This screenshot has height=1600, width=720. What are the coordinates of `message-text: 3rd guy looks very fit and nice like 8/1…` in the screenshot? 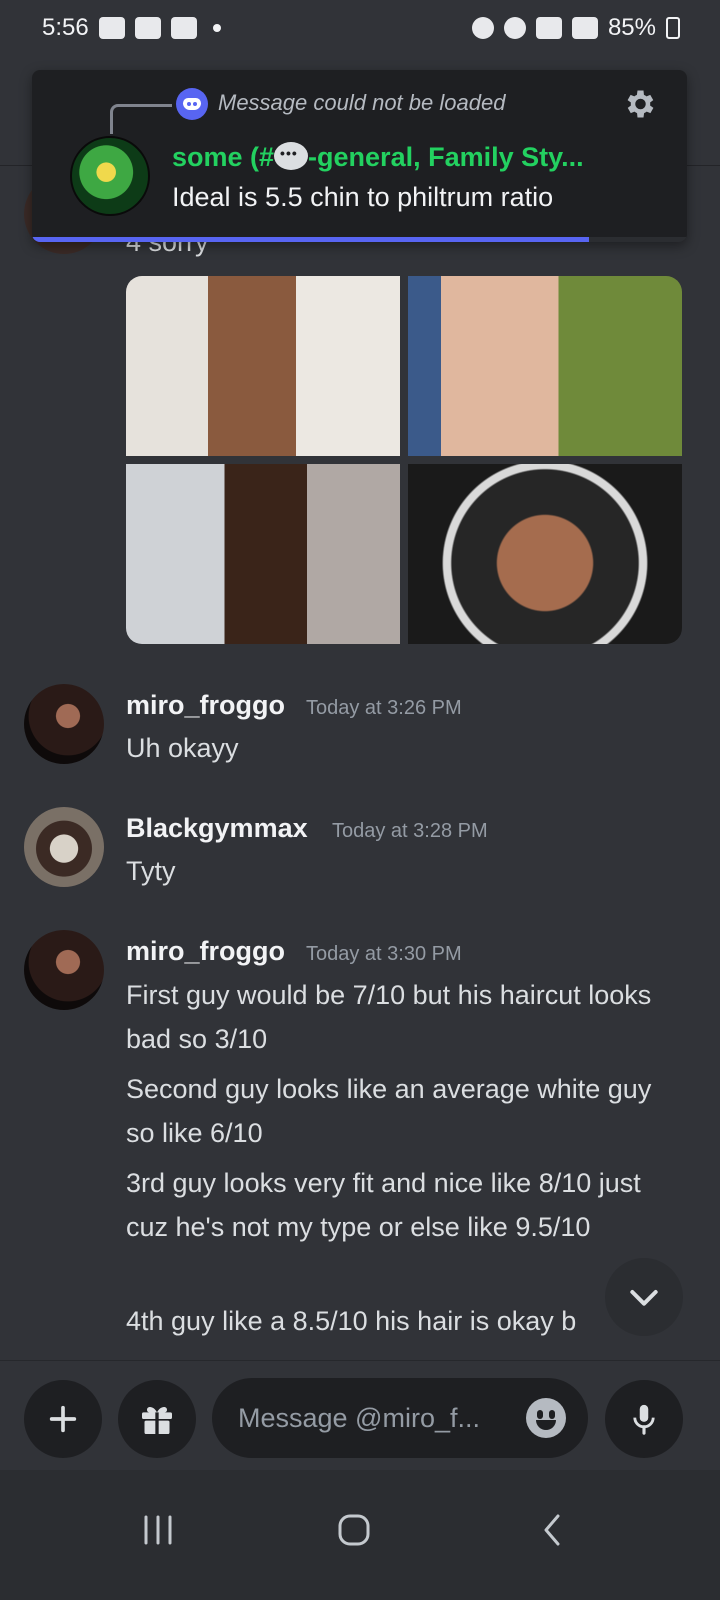 It's located at (383, 1205).